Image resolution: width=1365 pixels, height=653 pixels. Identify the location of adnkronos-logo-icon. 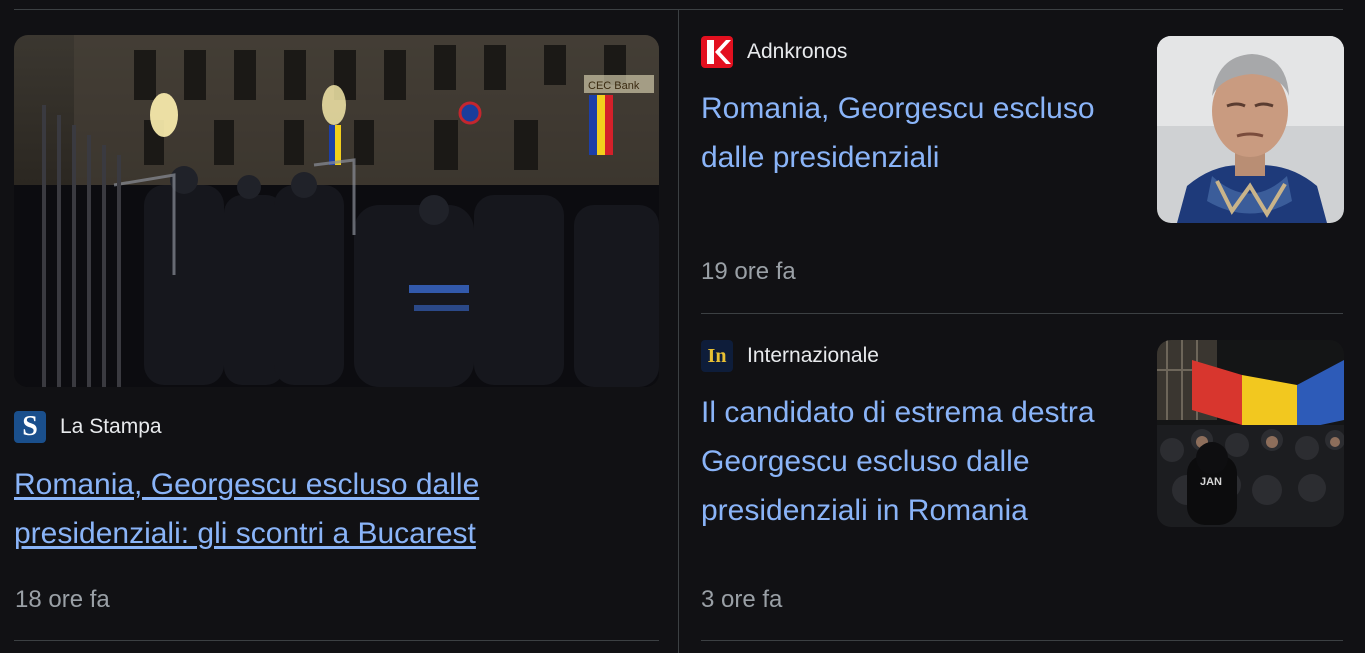
(717, 52).